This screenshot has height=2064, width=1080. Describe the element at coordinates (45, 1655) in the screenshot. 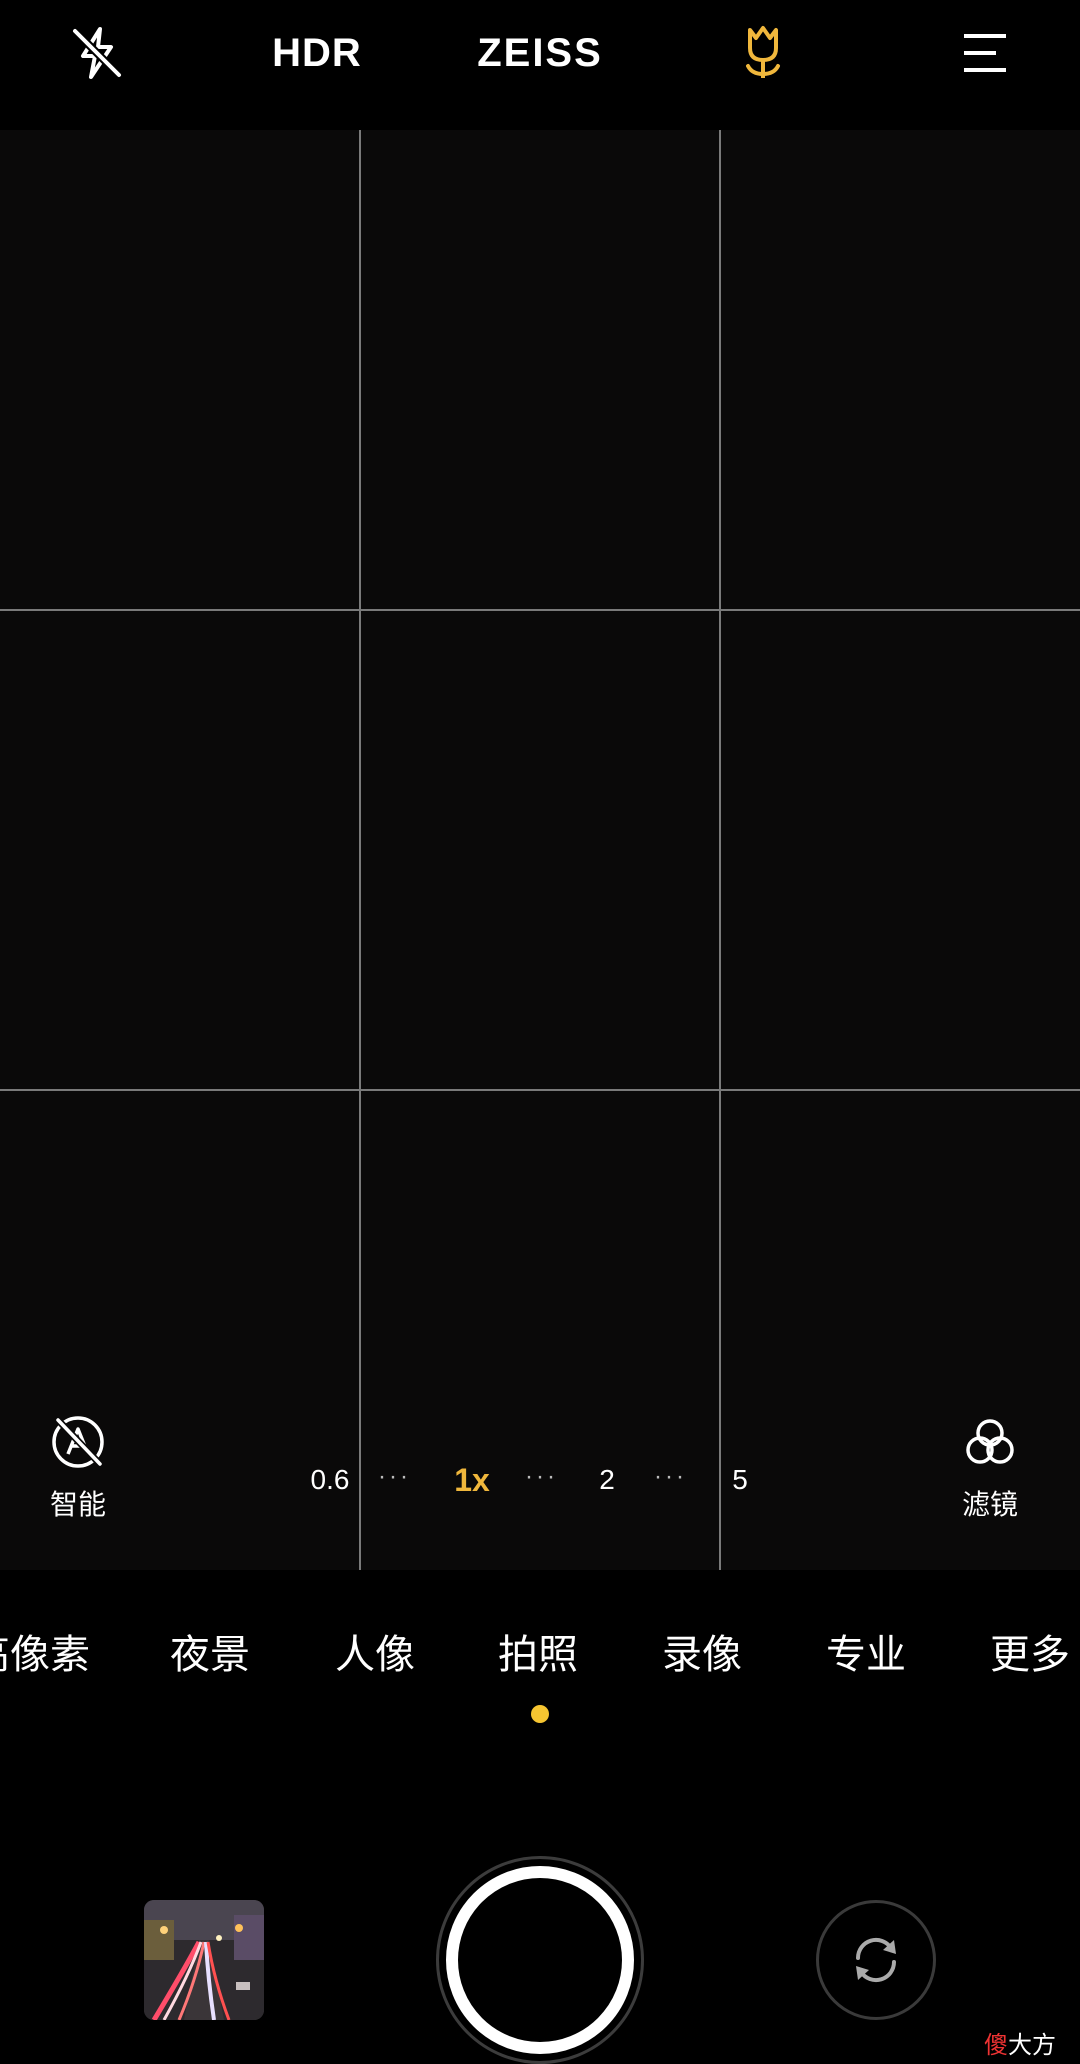

I see `mode-high-pixel: 高像素` at that location.